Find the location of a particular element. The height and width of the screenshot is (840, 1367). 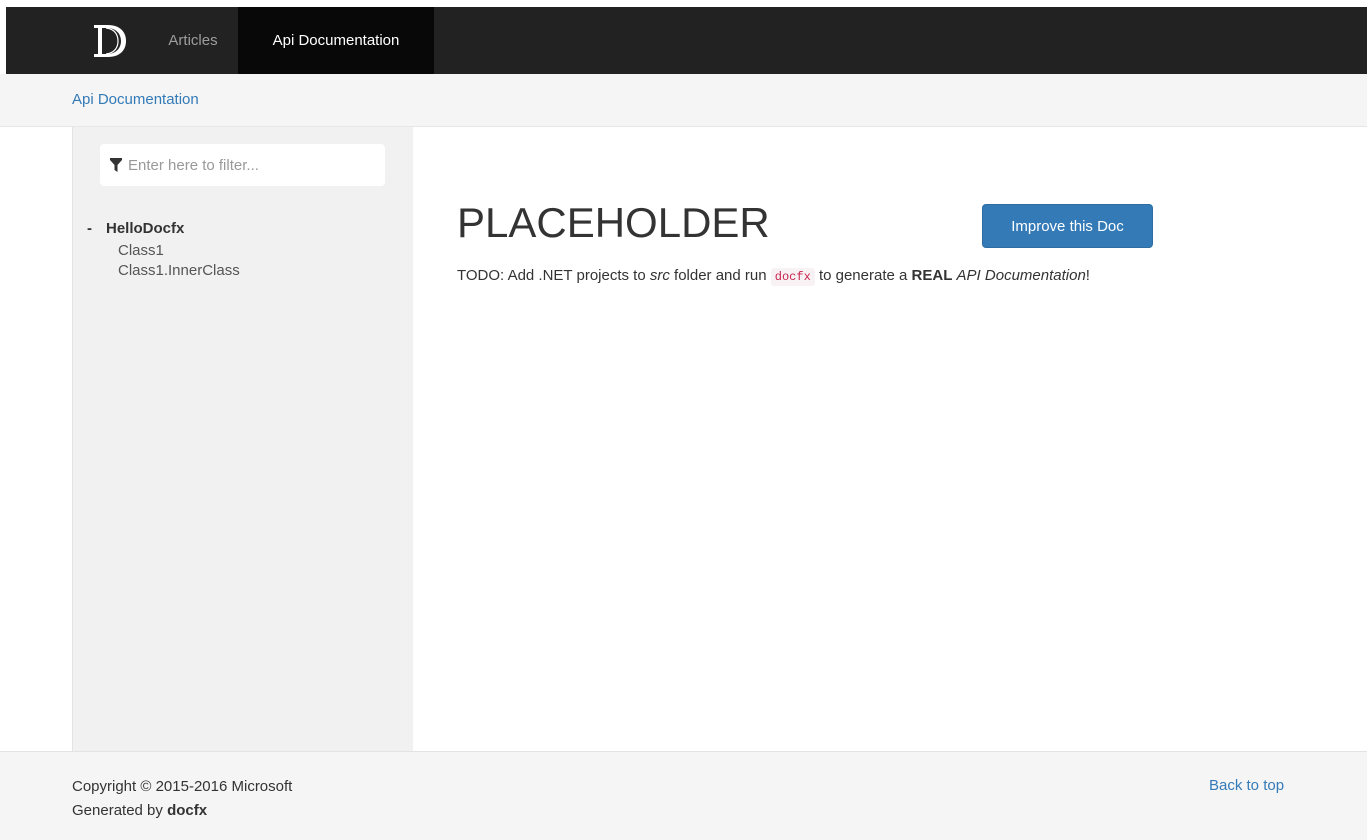

docfx-logo-icon is located at coordinates (110, 40).